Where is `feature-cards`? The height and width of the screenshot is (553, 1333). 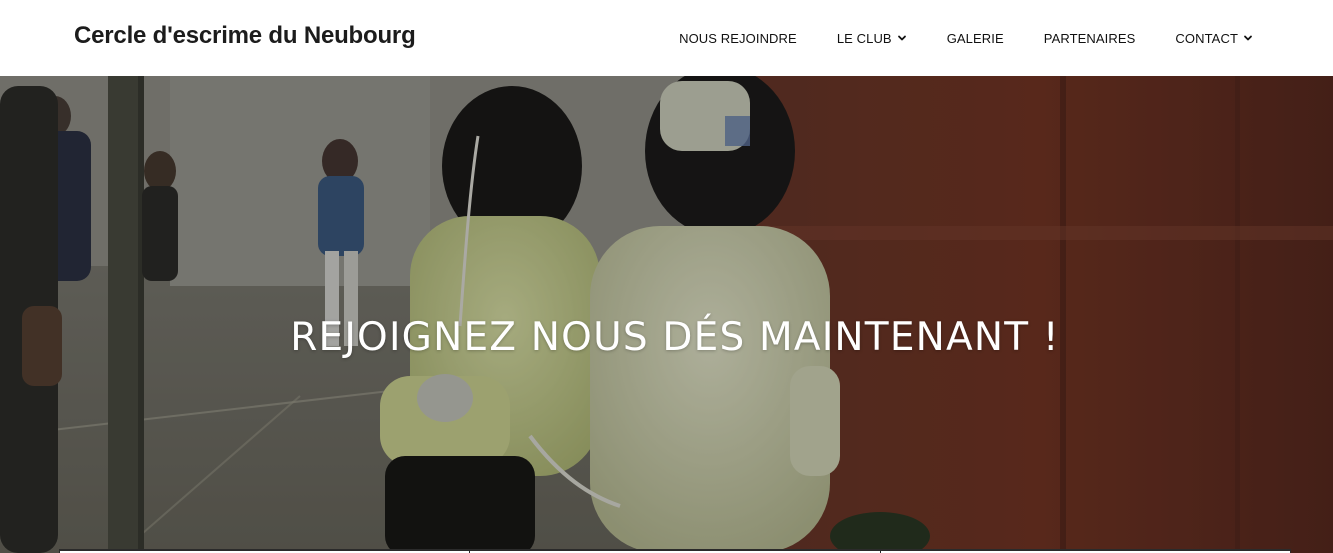
feature-cards is located at coordinates (675, 551).